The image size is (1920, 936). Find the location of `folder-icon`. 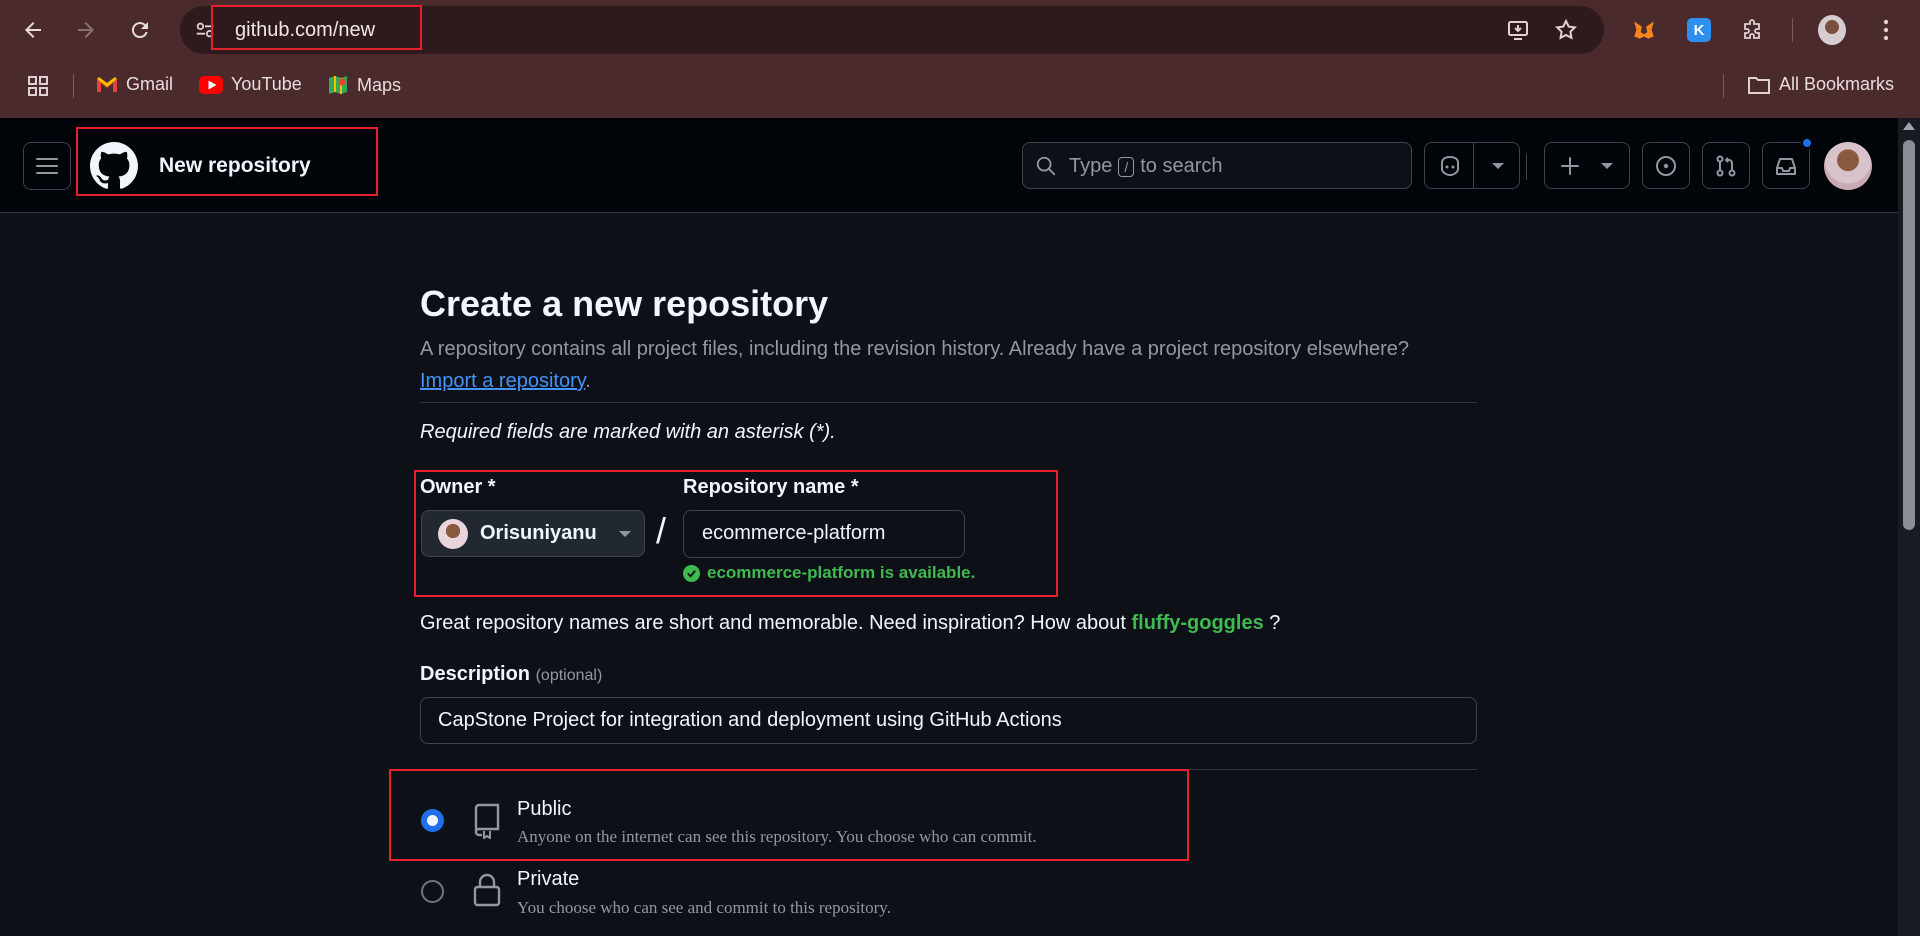

folder-icon is located at coordinates (1759, 85).